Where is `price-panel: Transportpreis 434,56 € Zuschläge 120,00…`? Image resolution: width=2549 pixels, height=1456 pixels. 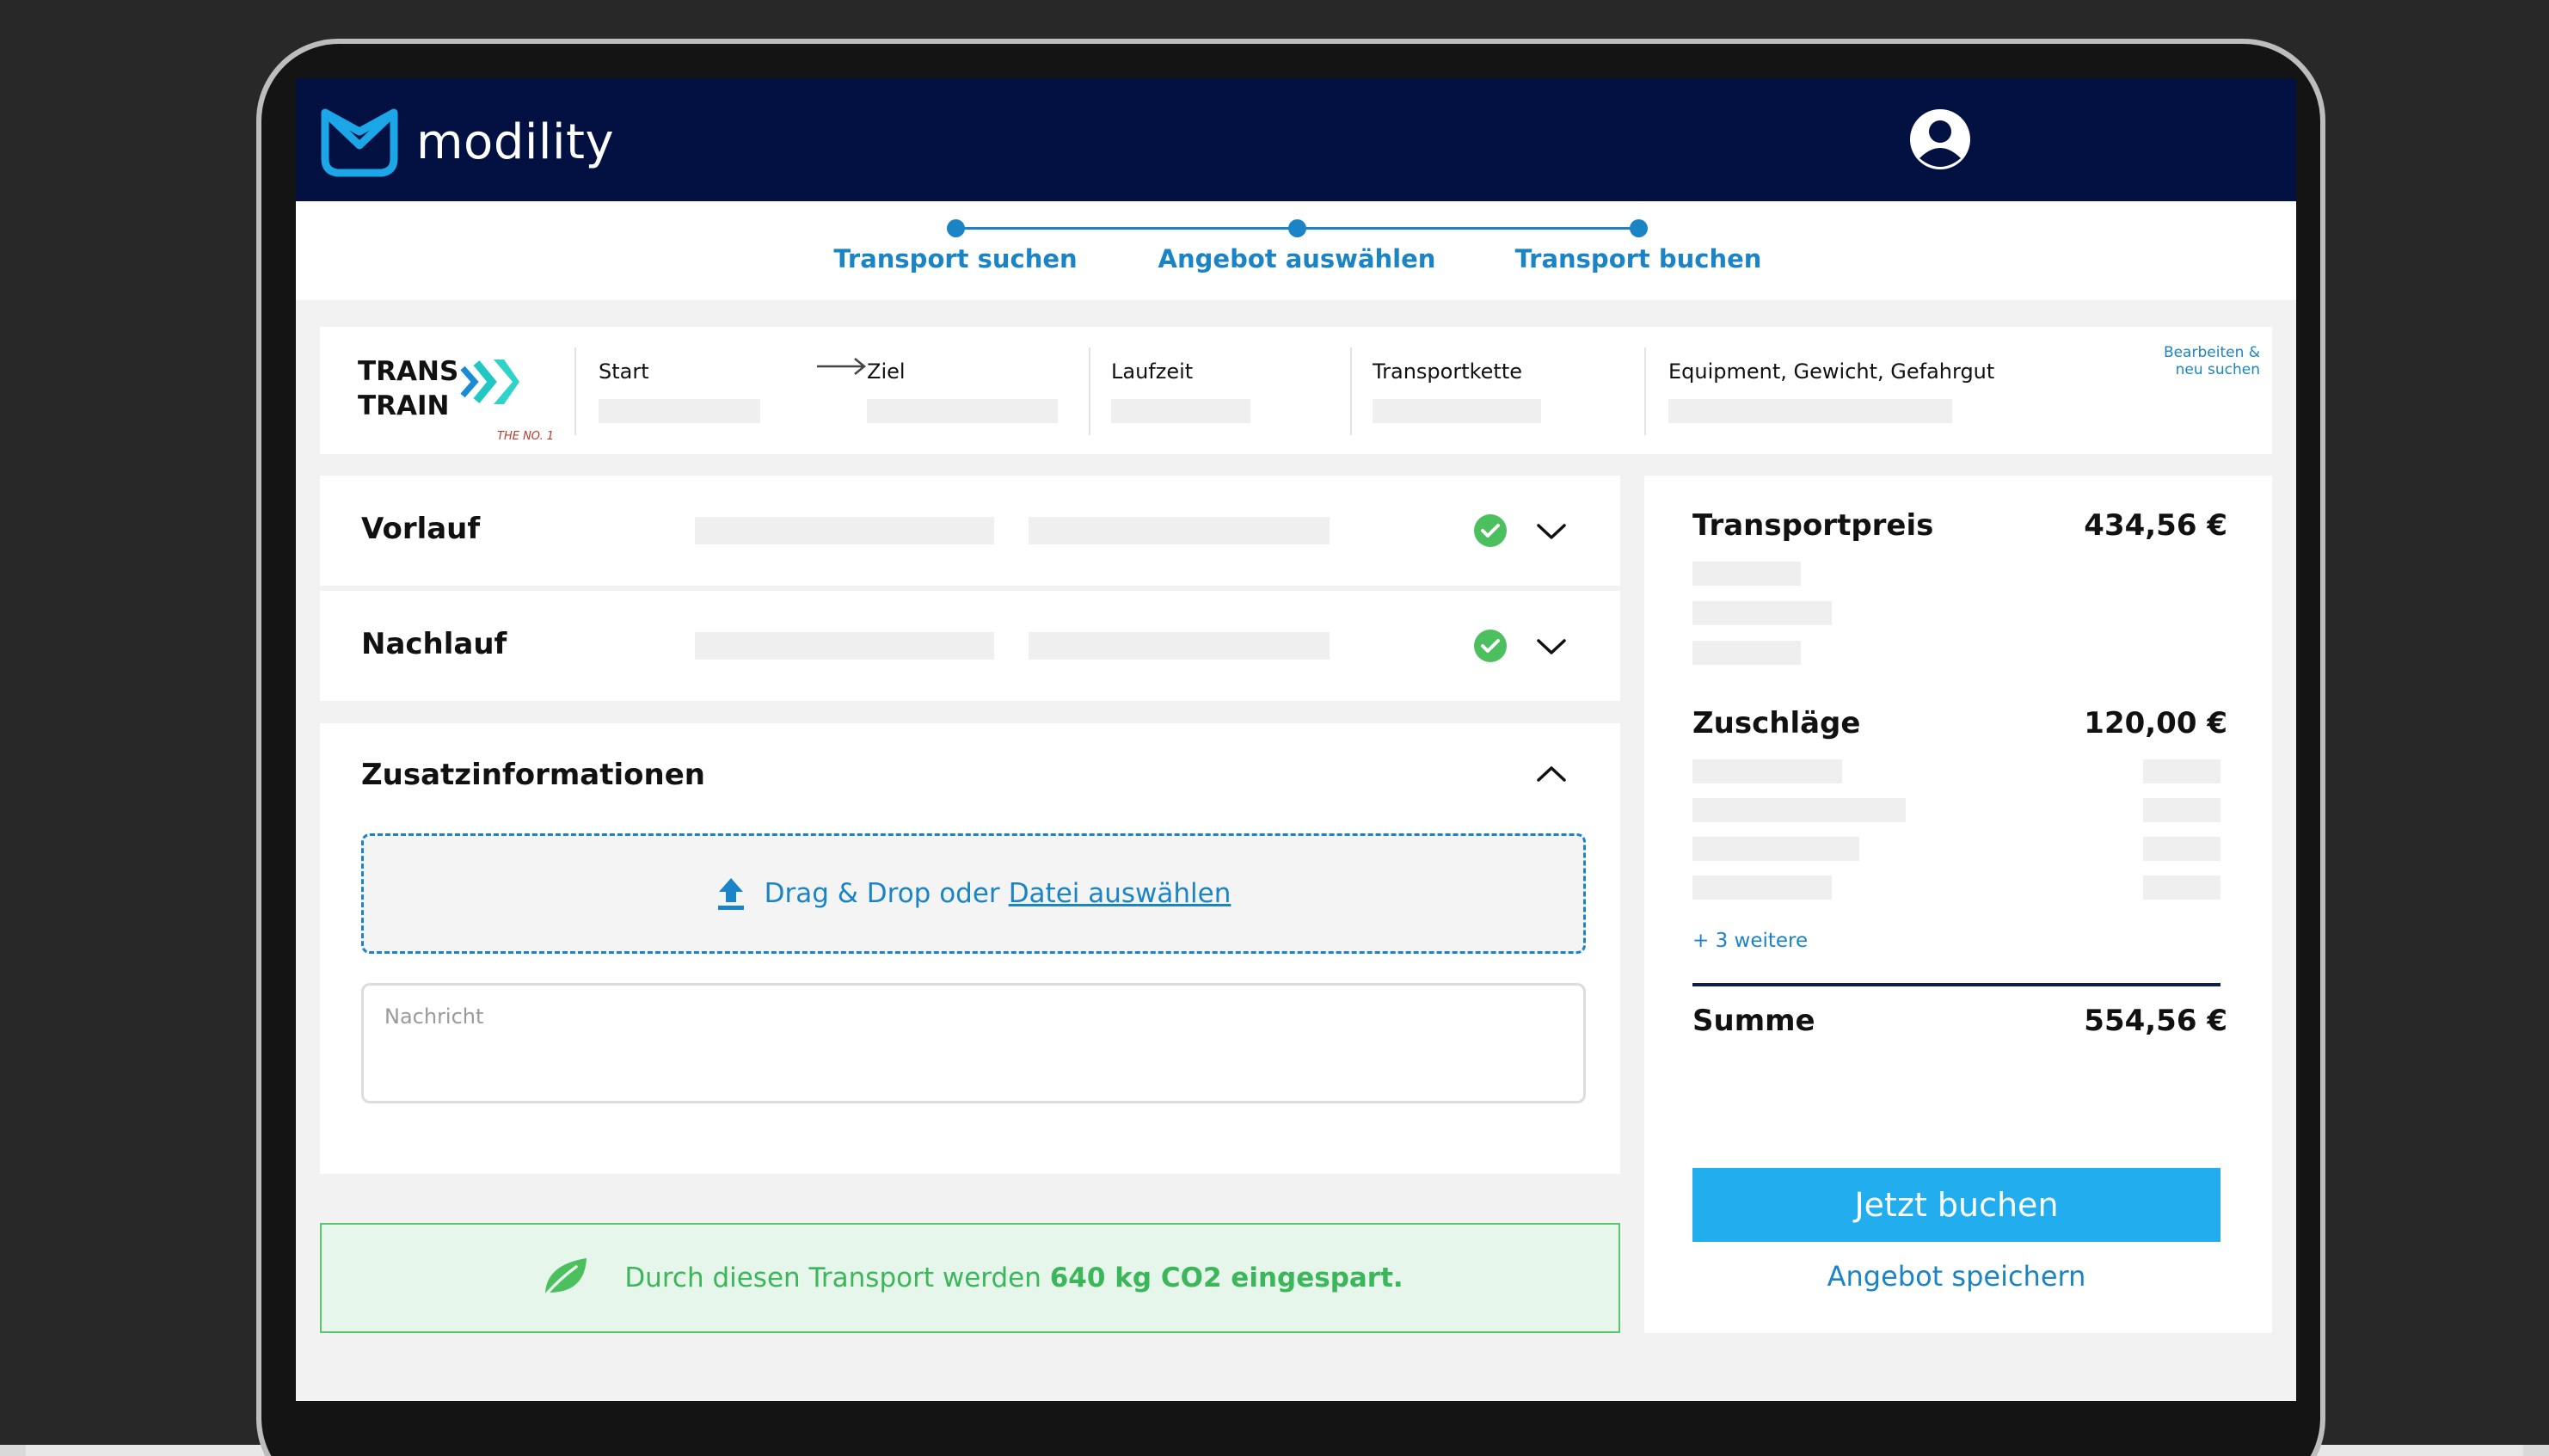 price-panel: Transportpreis 434,56 € Zuschläge 120,00… is located at coordinates (1958, 905).